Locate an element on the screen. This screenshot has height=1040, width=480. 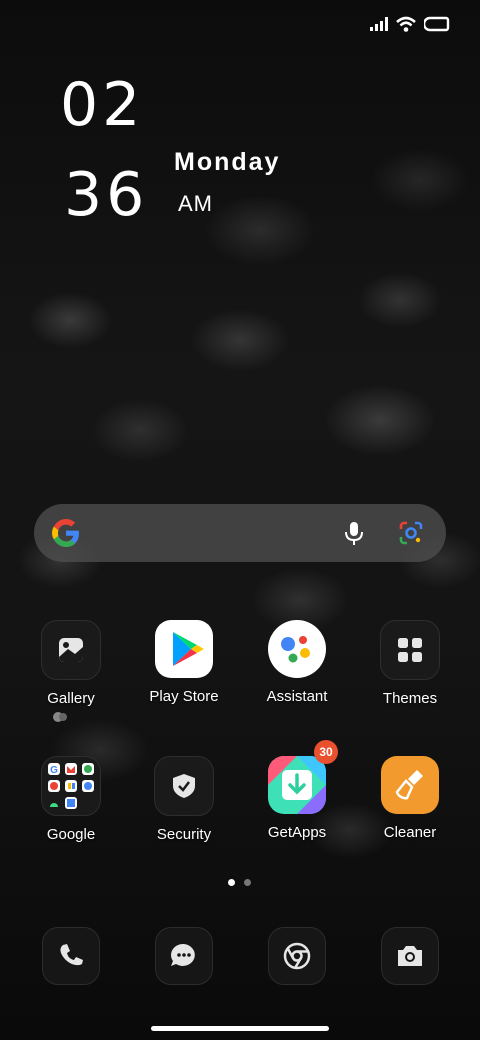
app-gallery: Gallery is located at coordinates (71, 663).